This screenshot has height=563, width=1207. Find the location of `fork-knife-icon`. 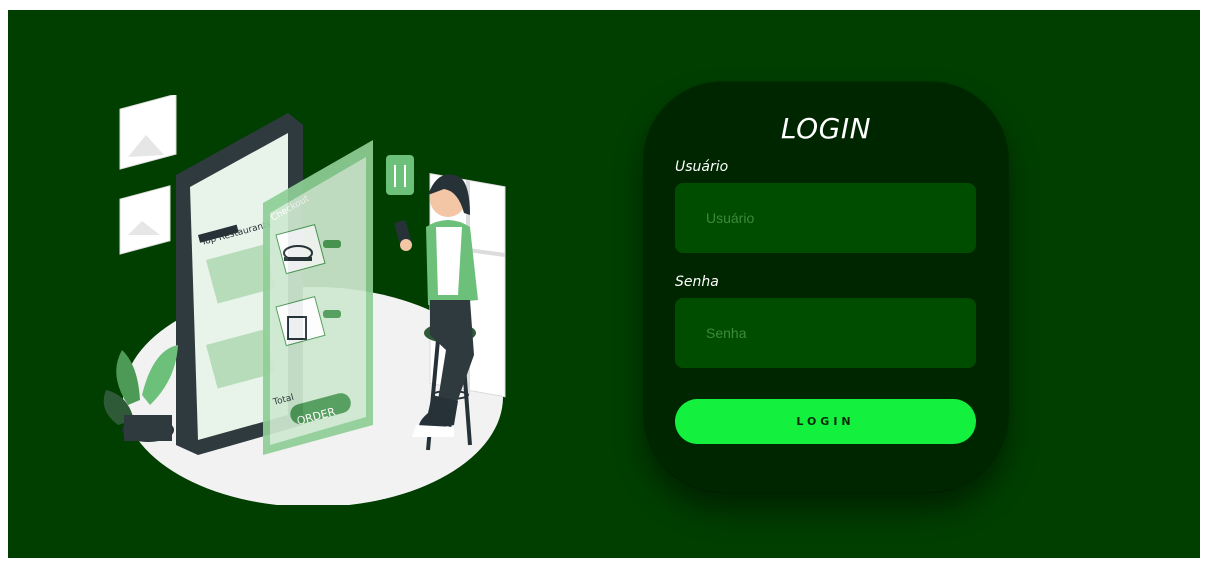

fork-knife-icon is located at coordinates (400, 175).